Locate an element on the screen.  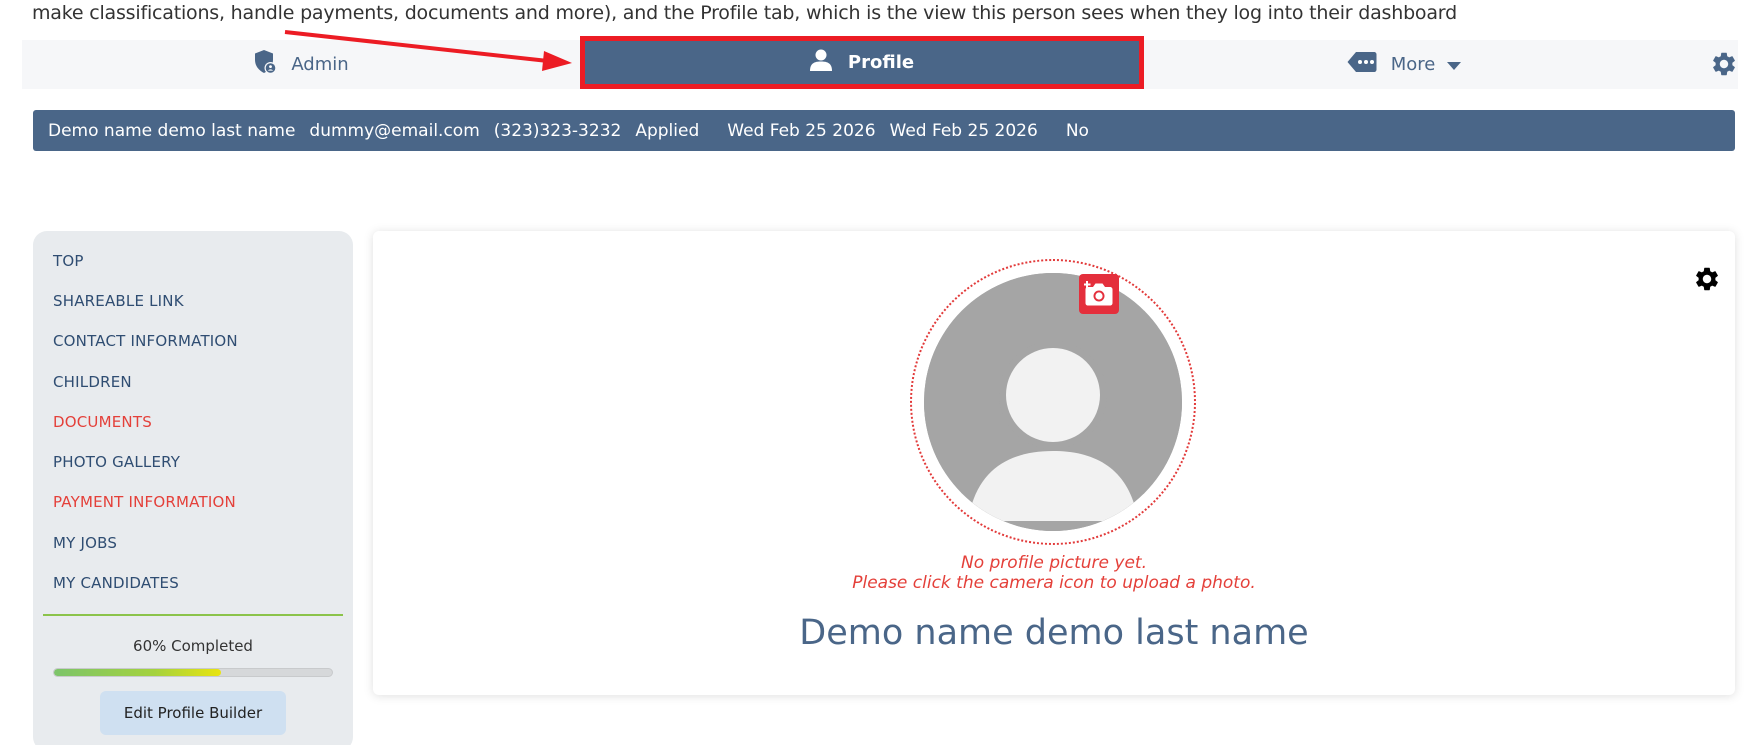
admin-shield-icon is located at coordinates (265, 64).